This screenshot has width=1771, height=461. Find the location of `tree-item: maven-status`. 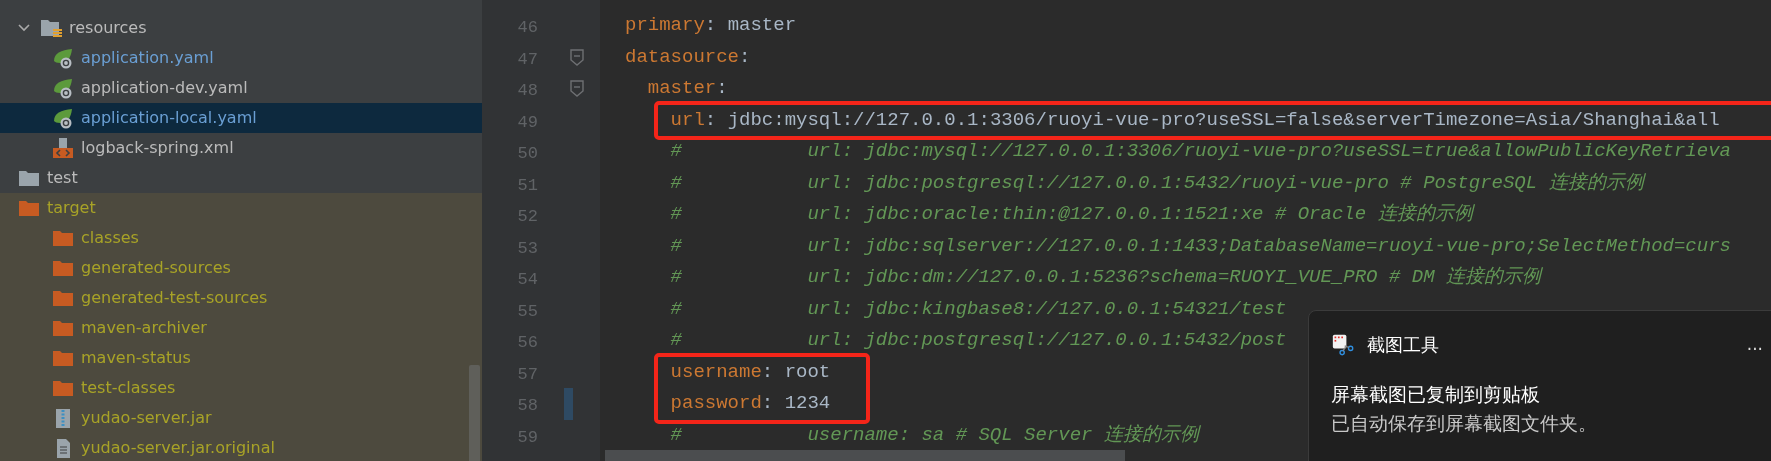

tree-item: maven-status is located at coordinates (241, 358).